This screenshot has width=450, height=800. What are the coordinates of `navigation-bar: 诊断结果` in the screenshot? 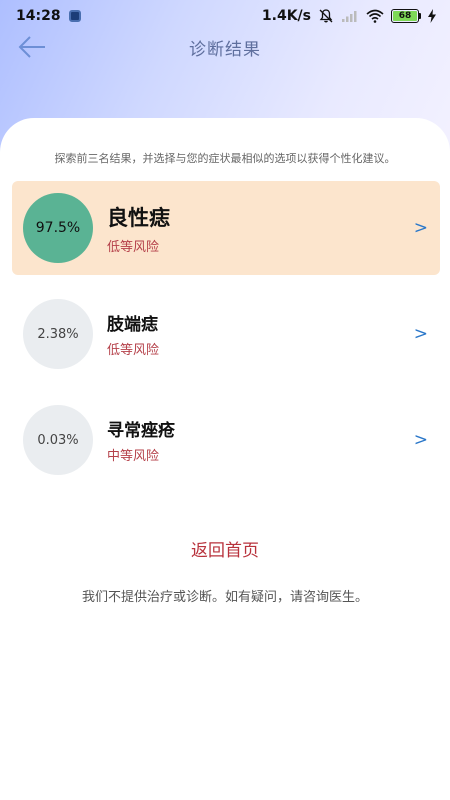 It's located at (225, 47).